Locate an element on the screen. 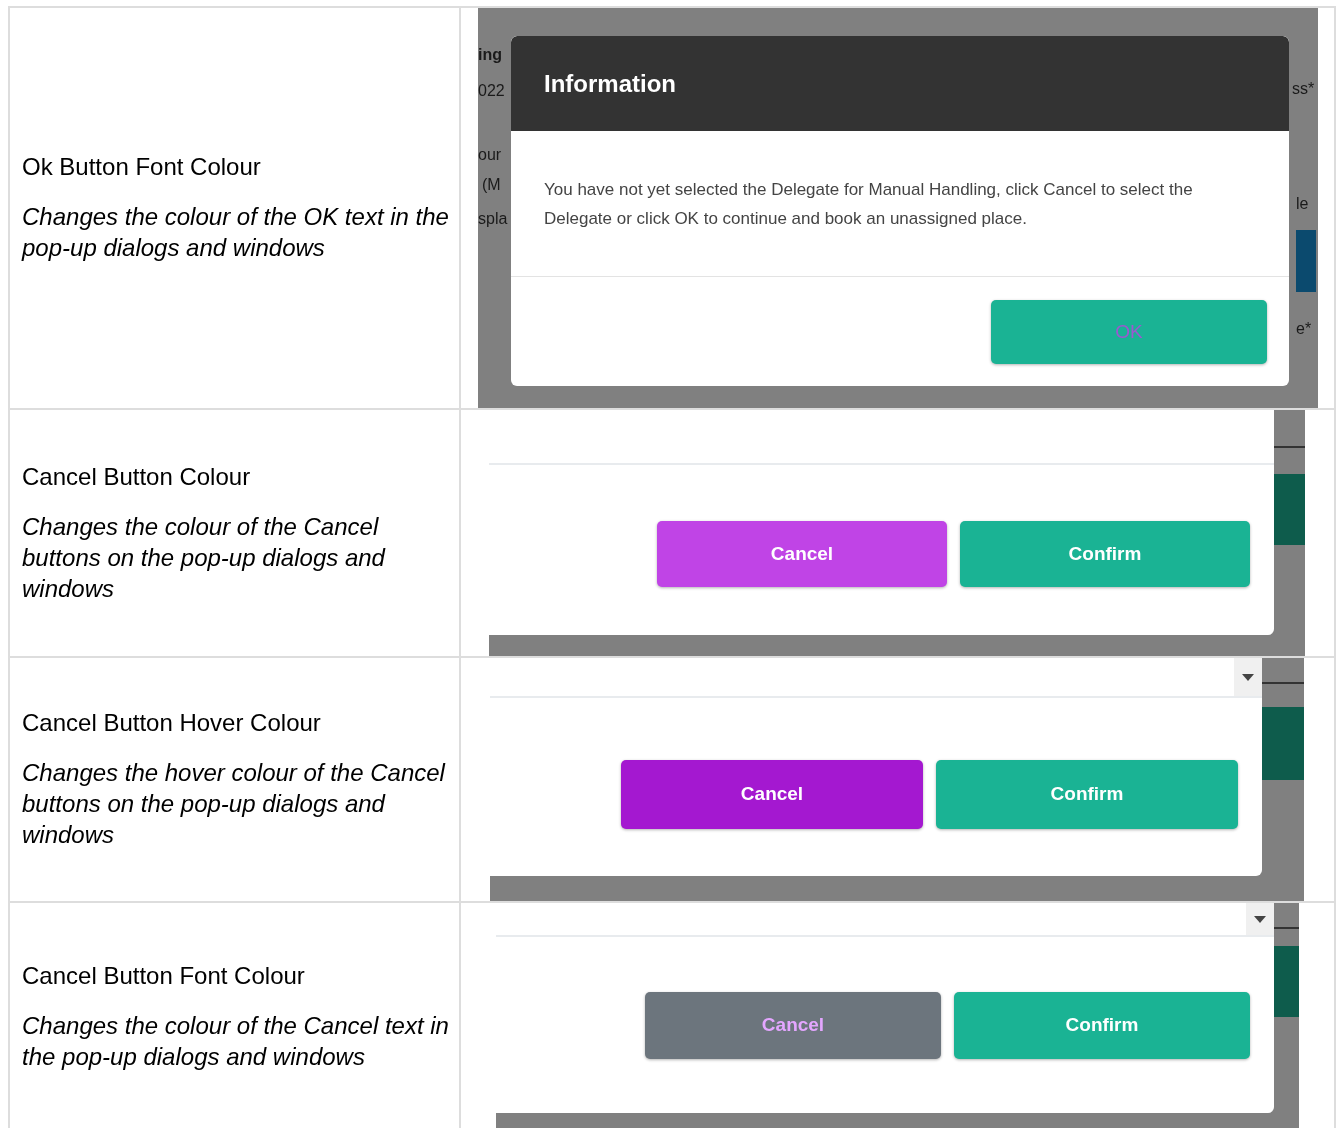  setting-title: Cancel Button Colour is located at coordinates (137, 476).